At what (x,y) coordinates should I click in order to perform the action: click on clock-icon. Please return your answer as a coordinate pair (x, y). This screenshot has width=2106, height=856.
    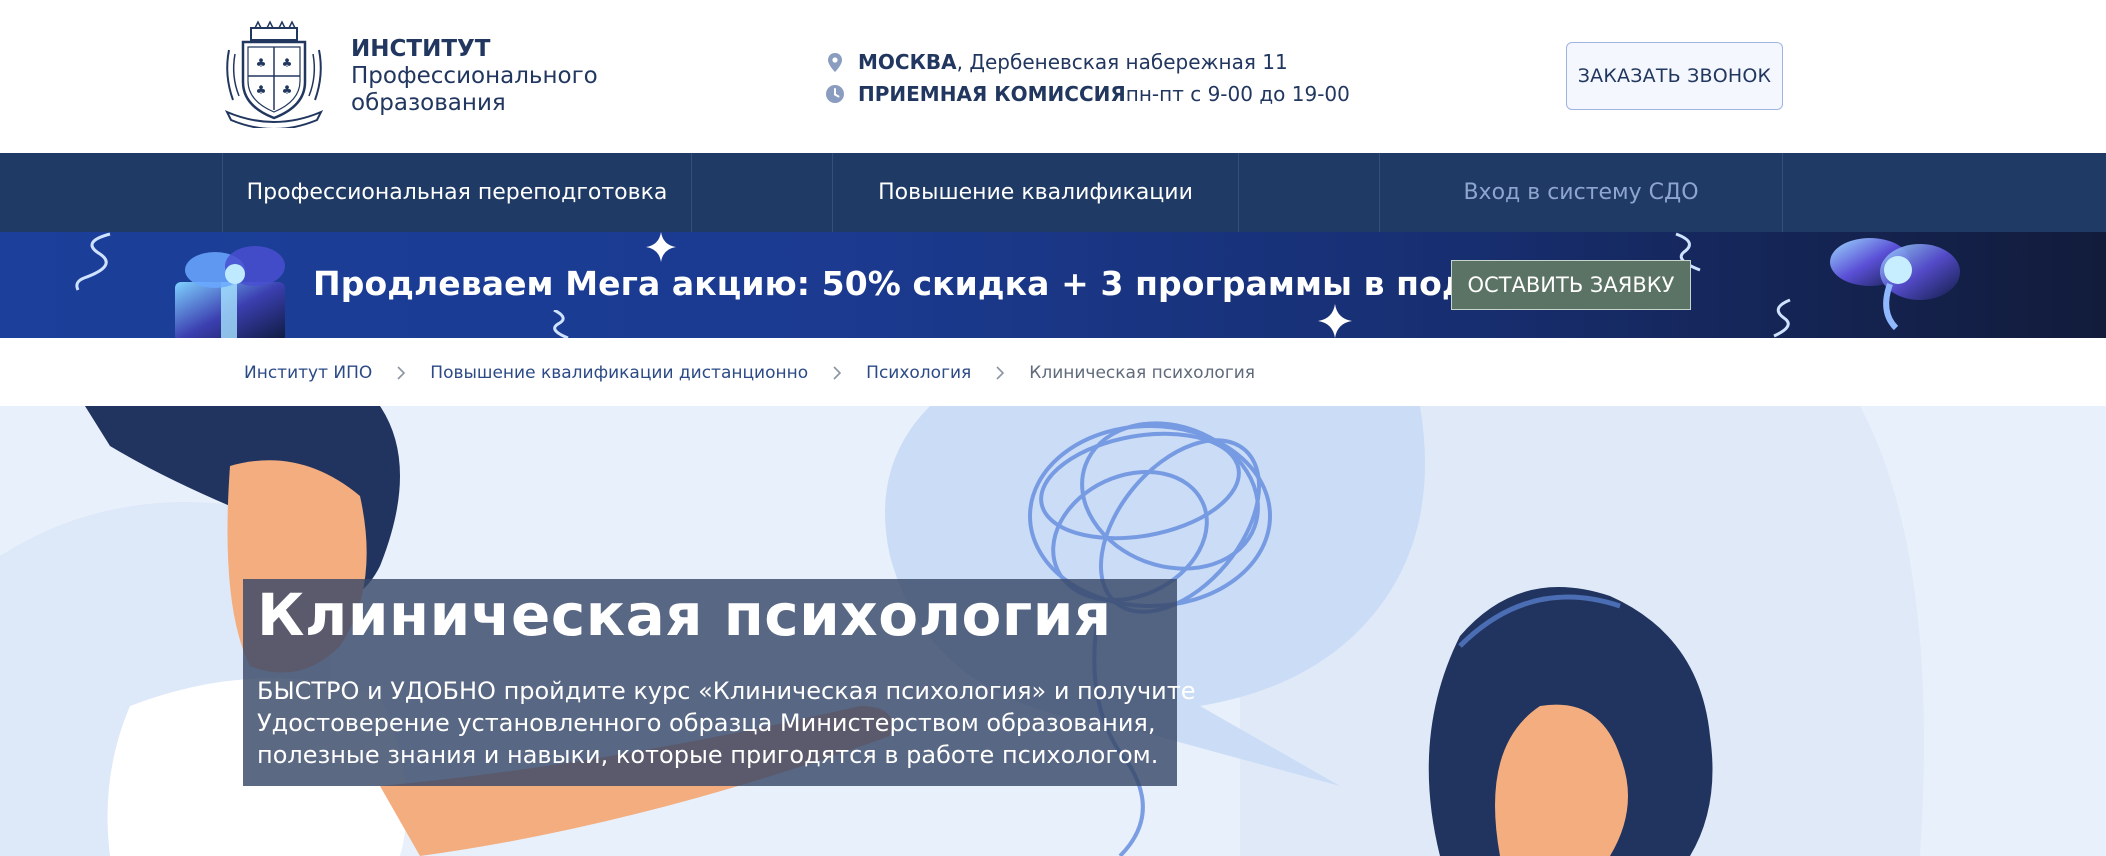
    Looking at the image, I should click on (835, 94).